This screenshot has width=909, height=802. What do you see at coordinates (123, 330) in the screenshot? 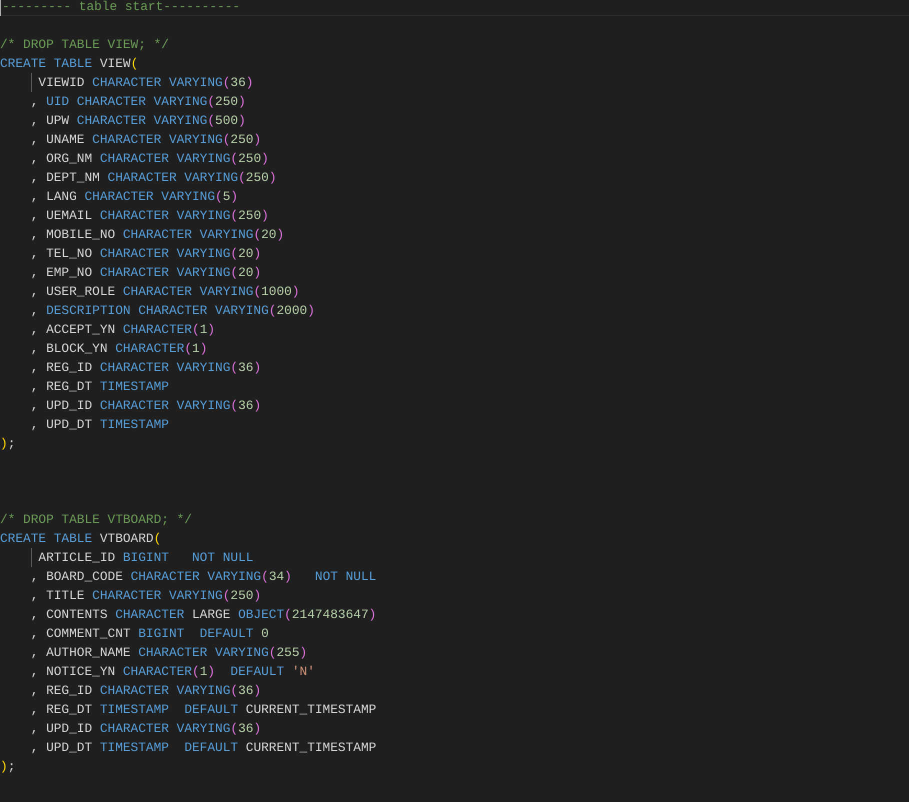
I see `code-line: , ACCEPT_YN CHARACTER(1)` at bounding box center [123, 330].